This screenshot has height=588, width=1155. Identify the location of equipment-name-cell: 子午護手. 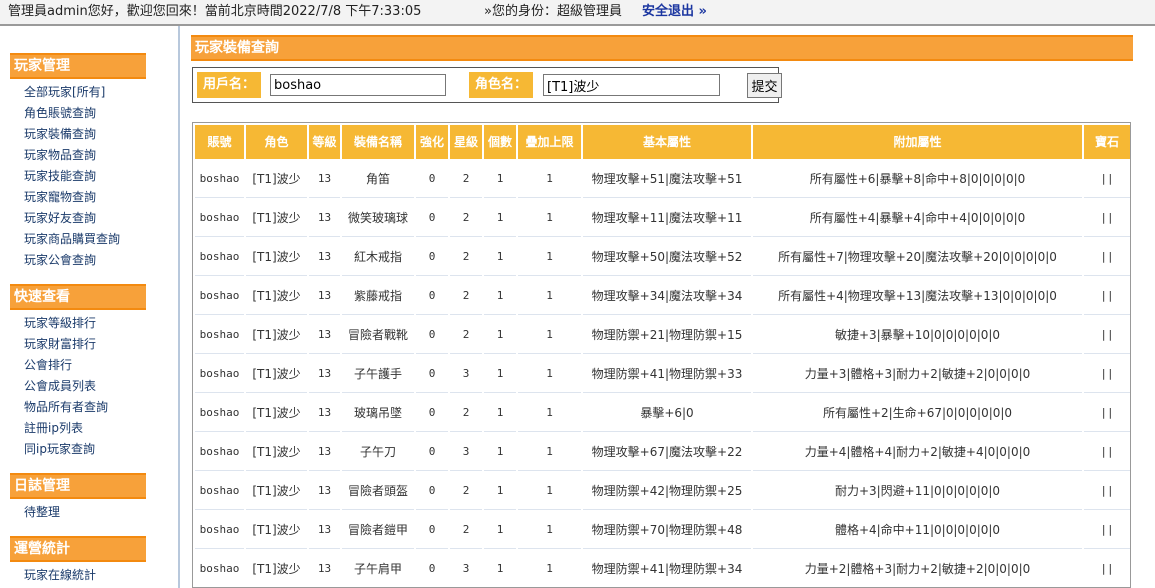
(378, 374).